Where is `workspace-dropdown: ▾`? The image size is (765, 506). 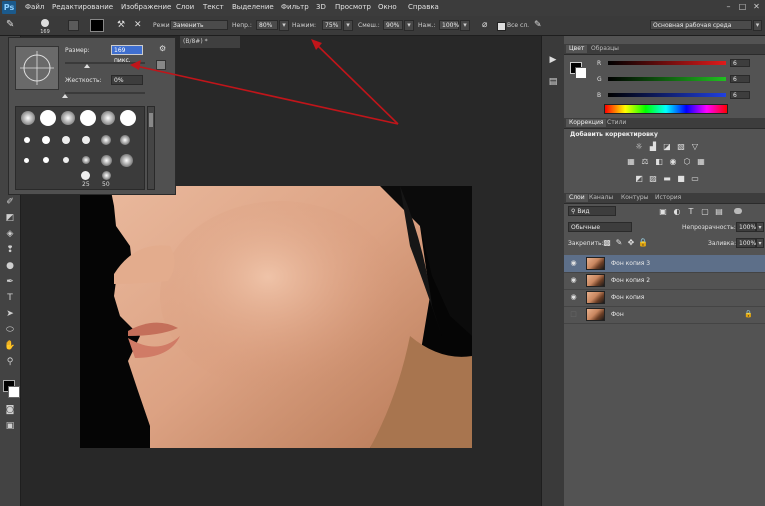 workspace-dropdown: ▾ is located at coordinates (757, 25).